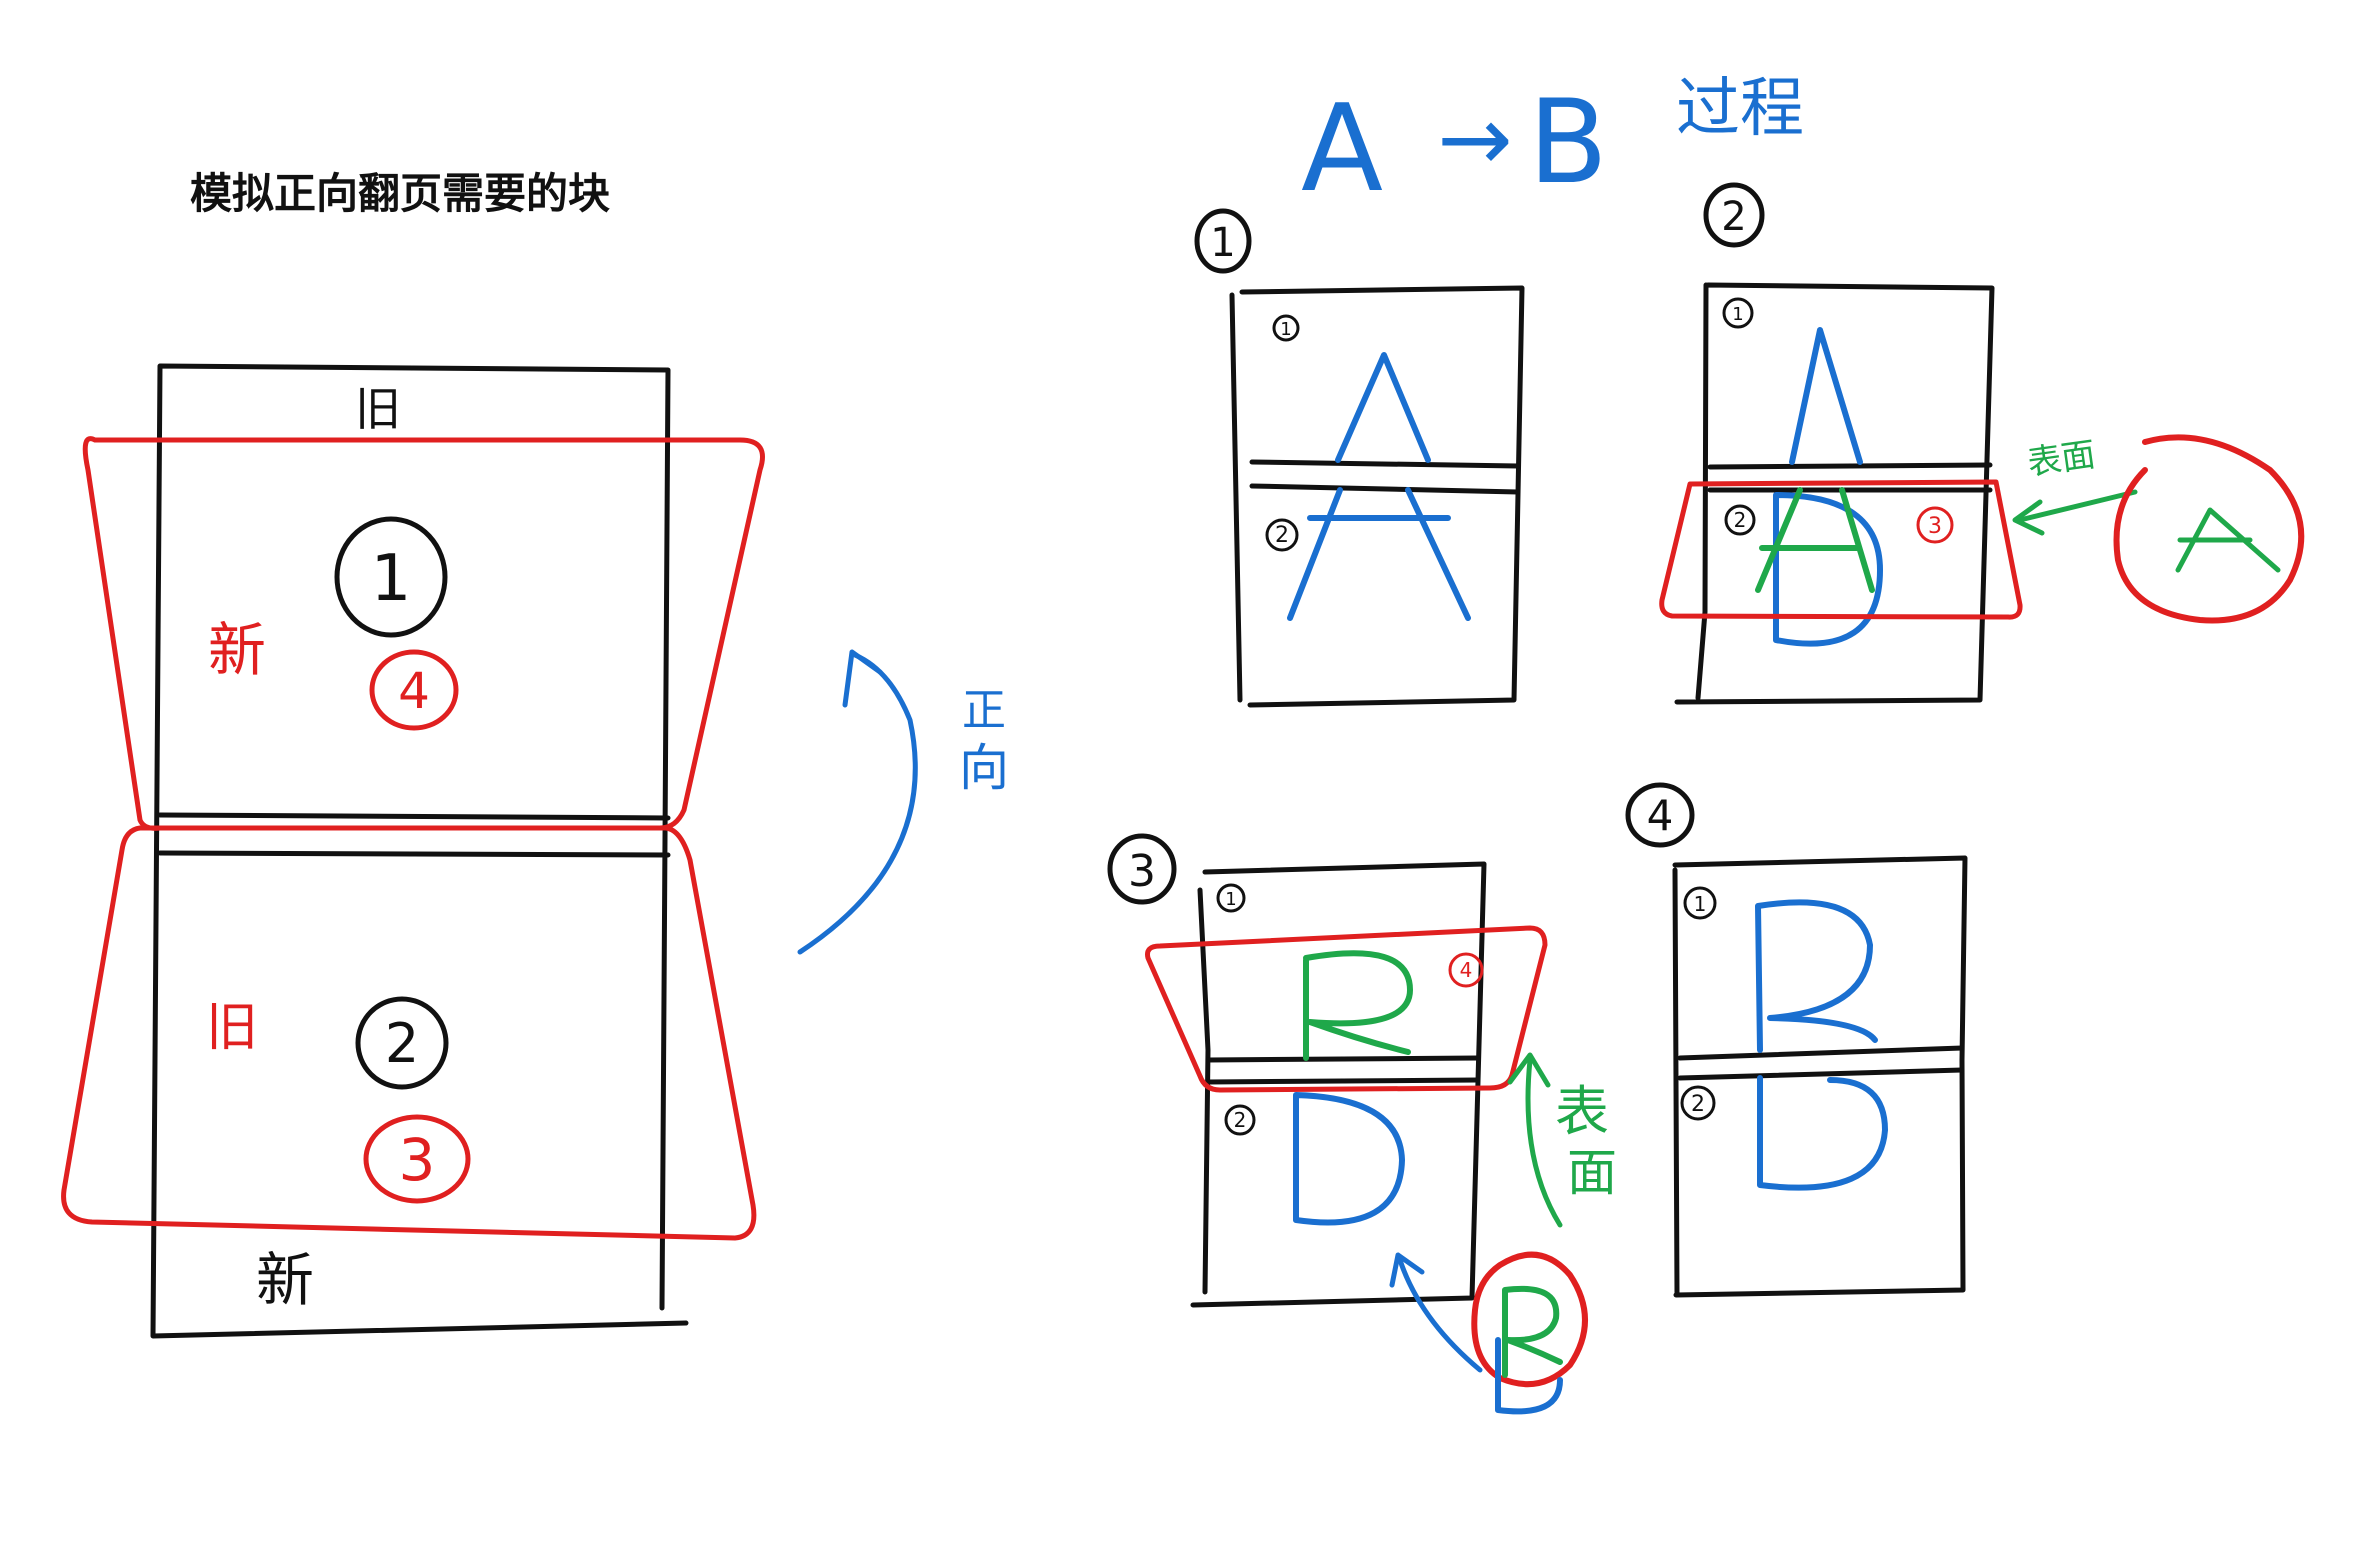 This screenshot has width=2363, height=1544. Describe the element at coordinates (1342, 149) in the screenshot. I see `title-a: A` at that location.